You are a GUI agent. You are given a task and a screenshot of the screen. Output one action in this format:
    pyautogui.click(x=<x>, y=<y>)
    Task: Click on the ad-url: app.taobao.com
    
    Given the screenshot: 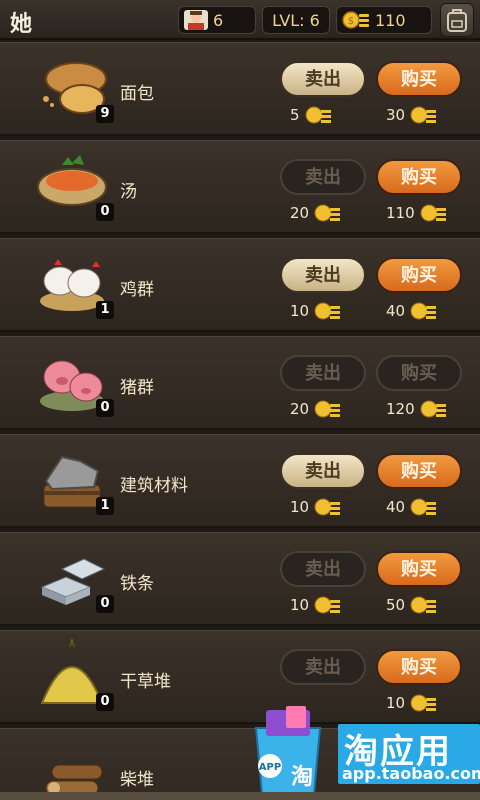 What is the action you would take?
    pyautogui.click(x=411, y=773)
    